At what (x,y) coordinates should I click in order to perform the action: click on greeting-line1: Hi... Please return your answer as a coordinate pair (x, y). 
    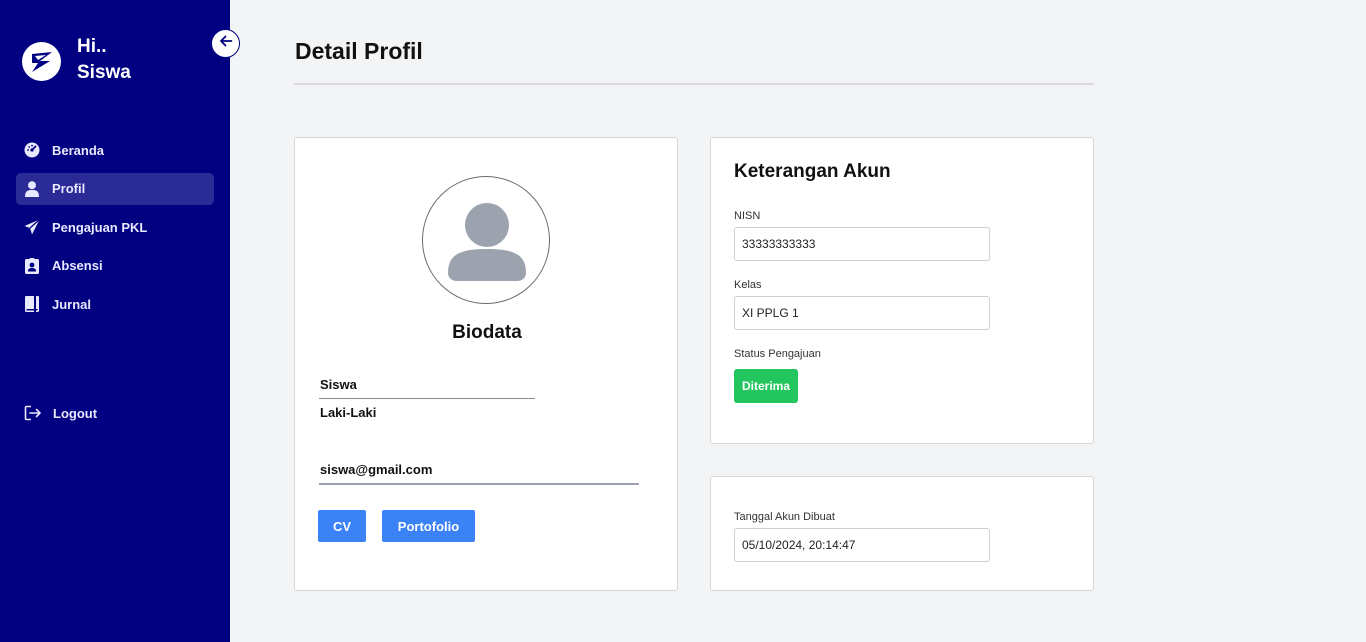
    Looking at the image, I should click on (92, 46).